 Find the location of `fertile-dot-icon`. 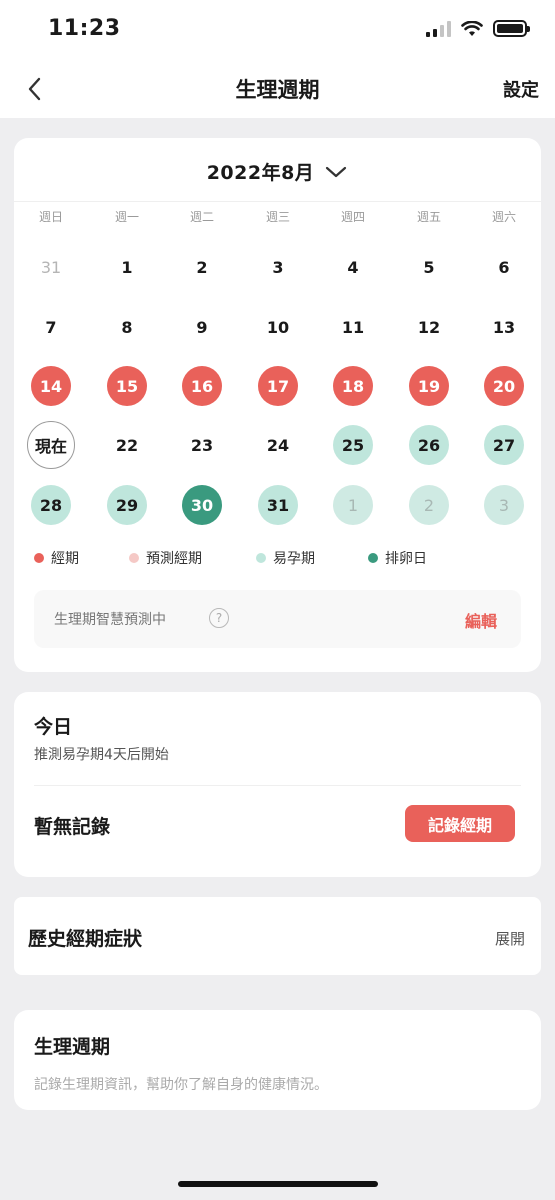

fertile-dot-icon is located at coordinates (261, 558).